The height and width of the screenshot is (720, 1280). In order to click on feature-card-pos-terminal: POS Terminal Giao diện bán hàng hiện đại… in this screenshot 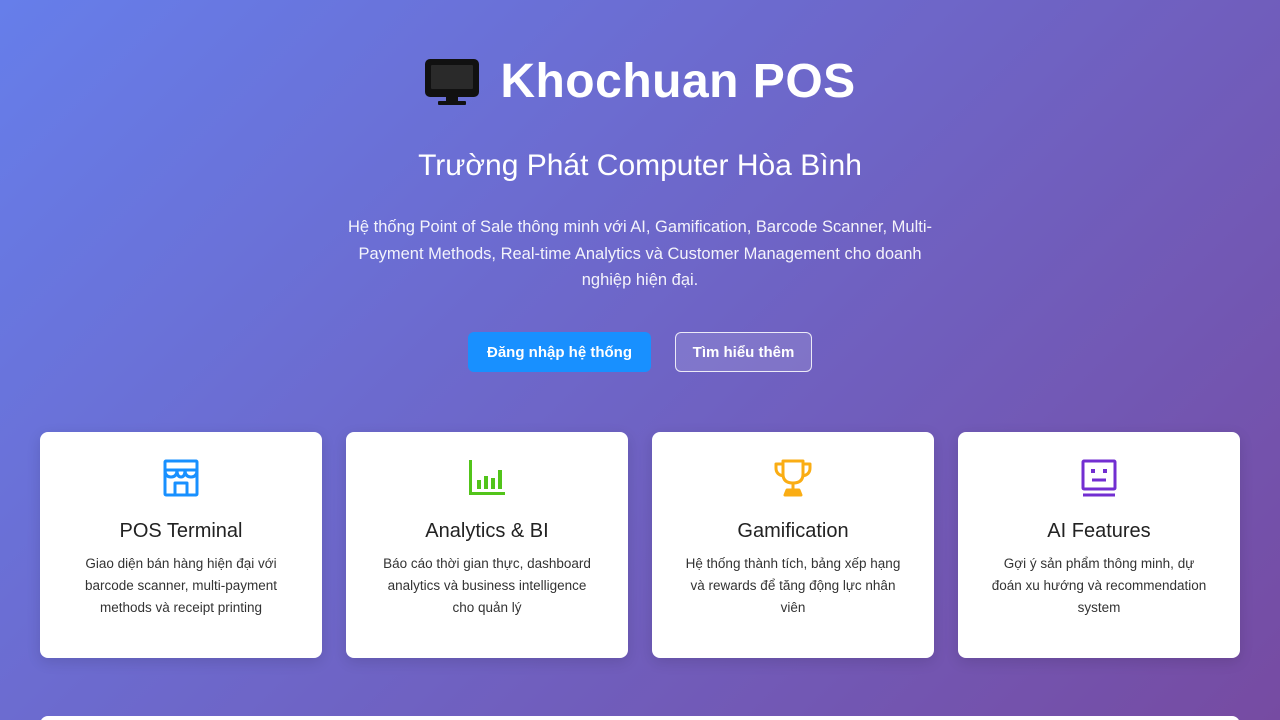, I will do `click(181, 545)`.